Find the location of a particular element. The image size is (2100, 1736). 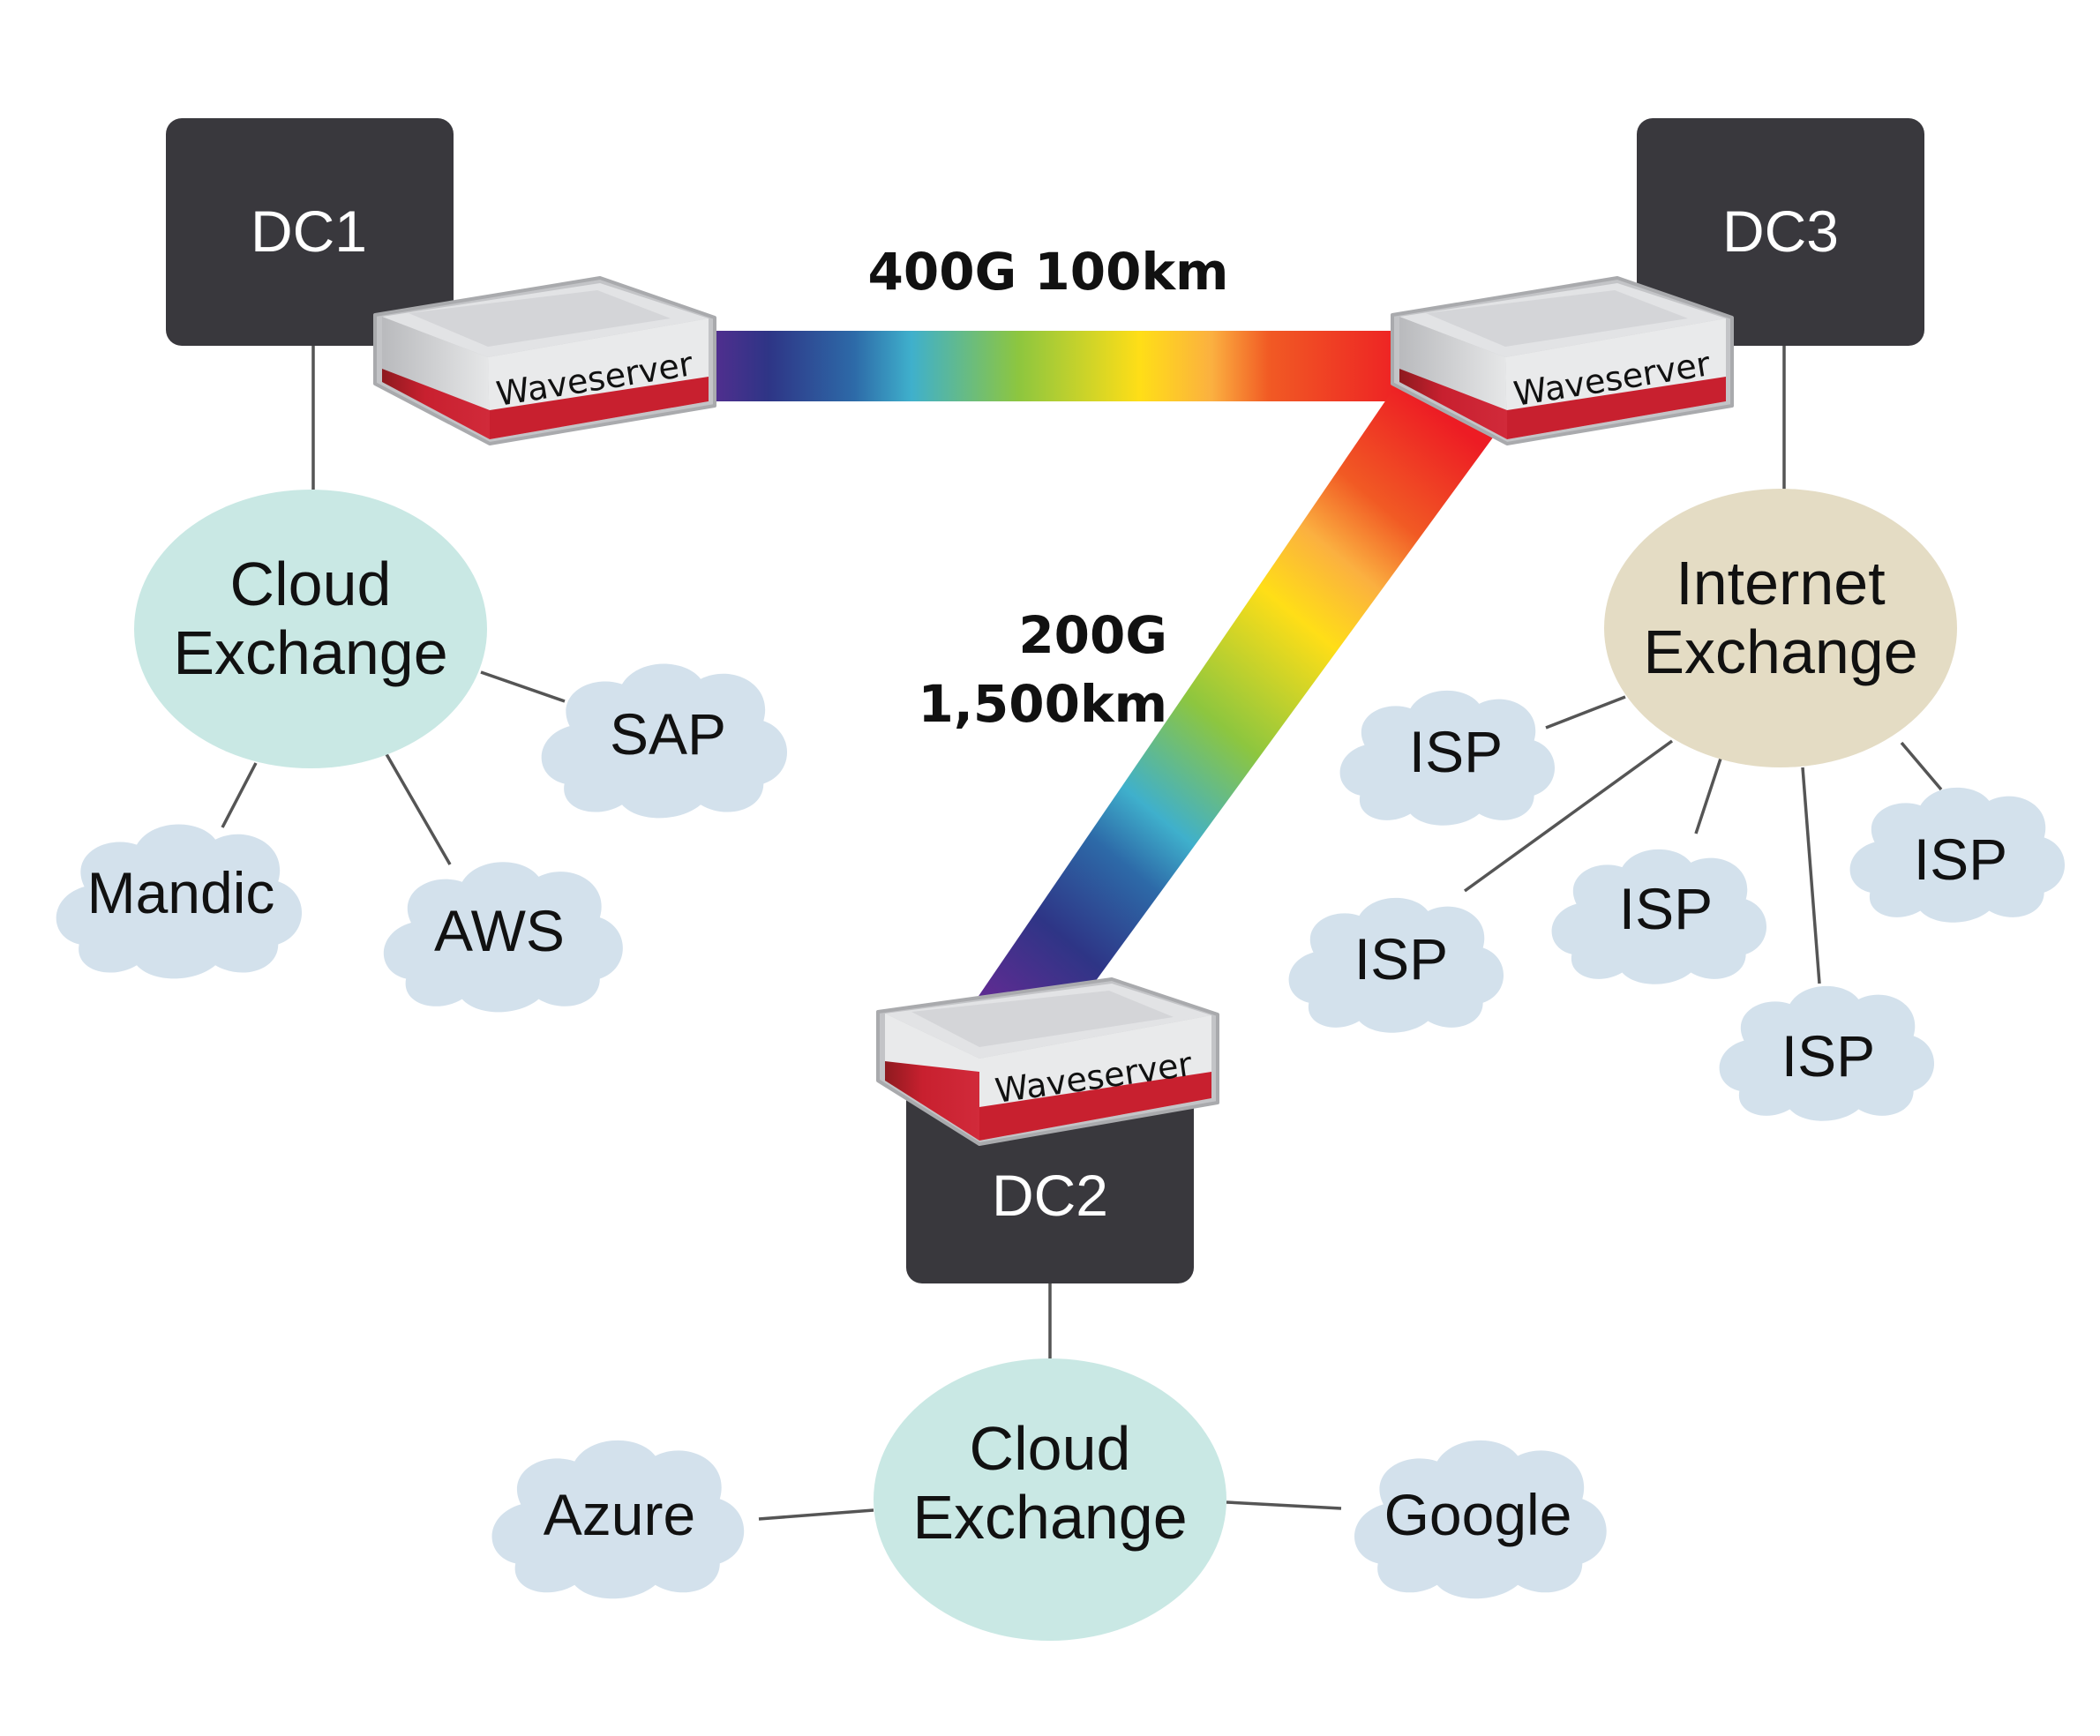

cloud-isp-2: ISP is located at coordinates (1396, 965).